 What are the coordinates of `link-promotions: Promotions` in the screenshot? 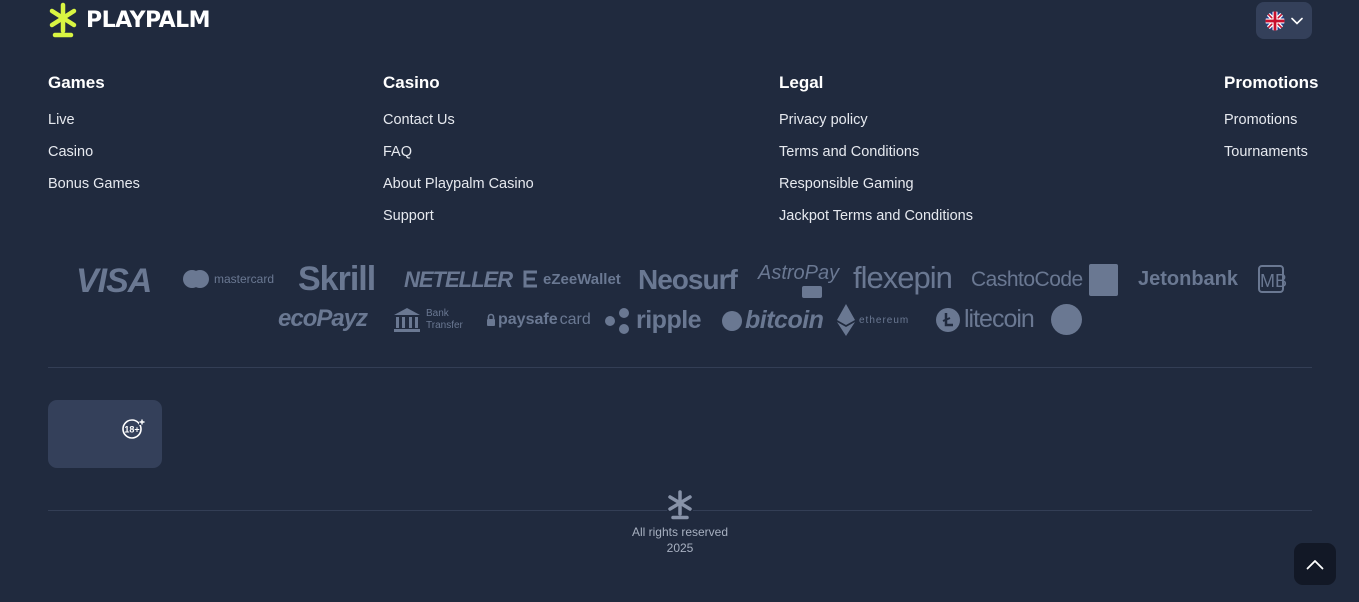 It's located at (1271, 120).